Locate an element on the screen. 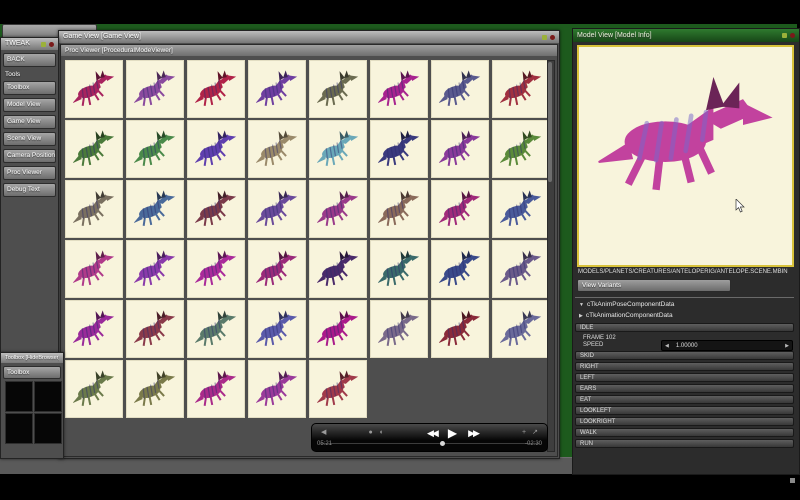 This screenshot has height=500, width=800. anim-row-lookleft: LOOKLEFT is located at coordinates (684, 410).